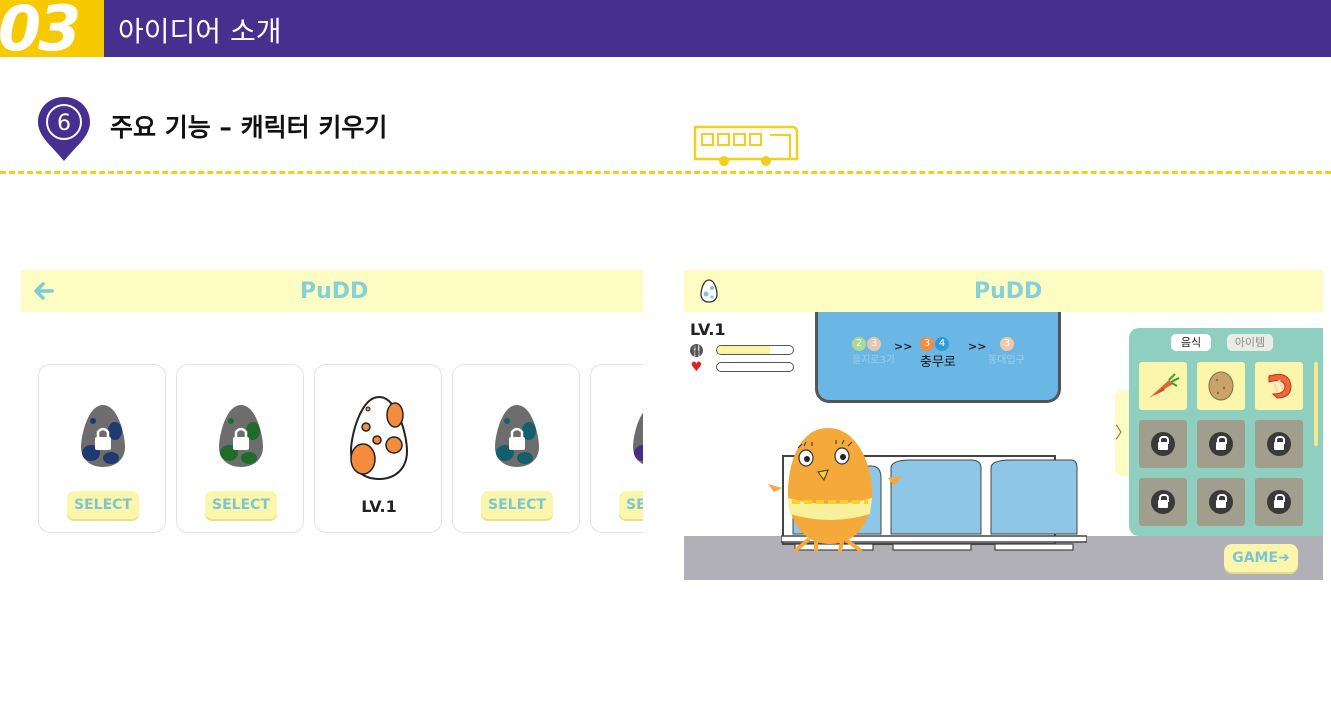  I want to click on bus-icon, so click(746, 145).